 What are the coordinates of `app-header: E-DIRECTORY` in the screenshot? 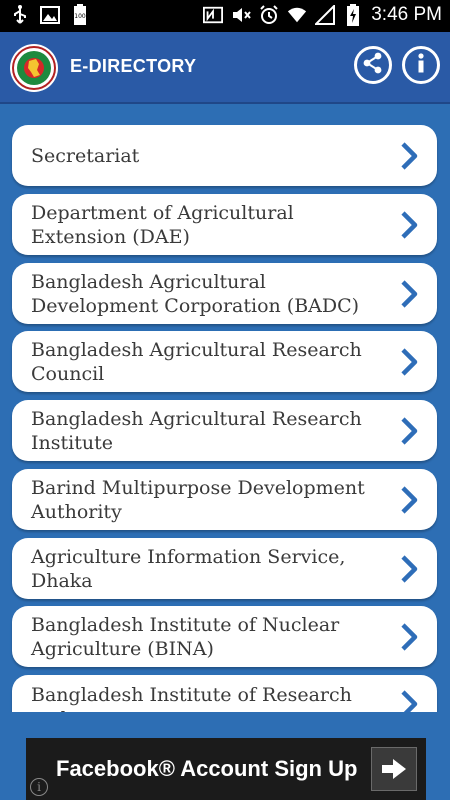 It's located at (225, 68).